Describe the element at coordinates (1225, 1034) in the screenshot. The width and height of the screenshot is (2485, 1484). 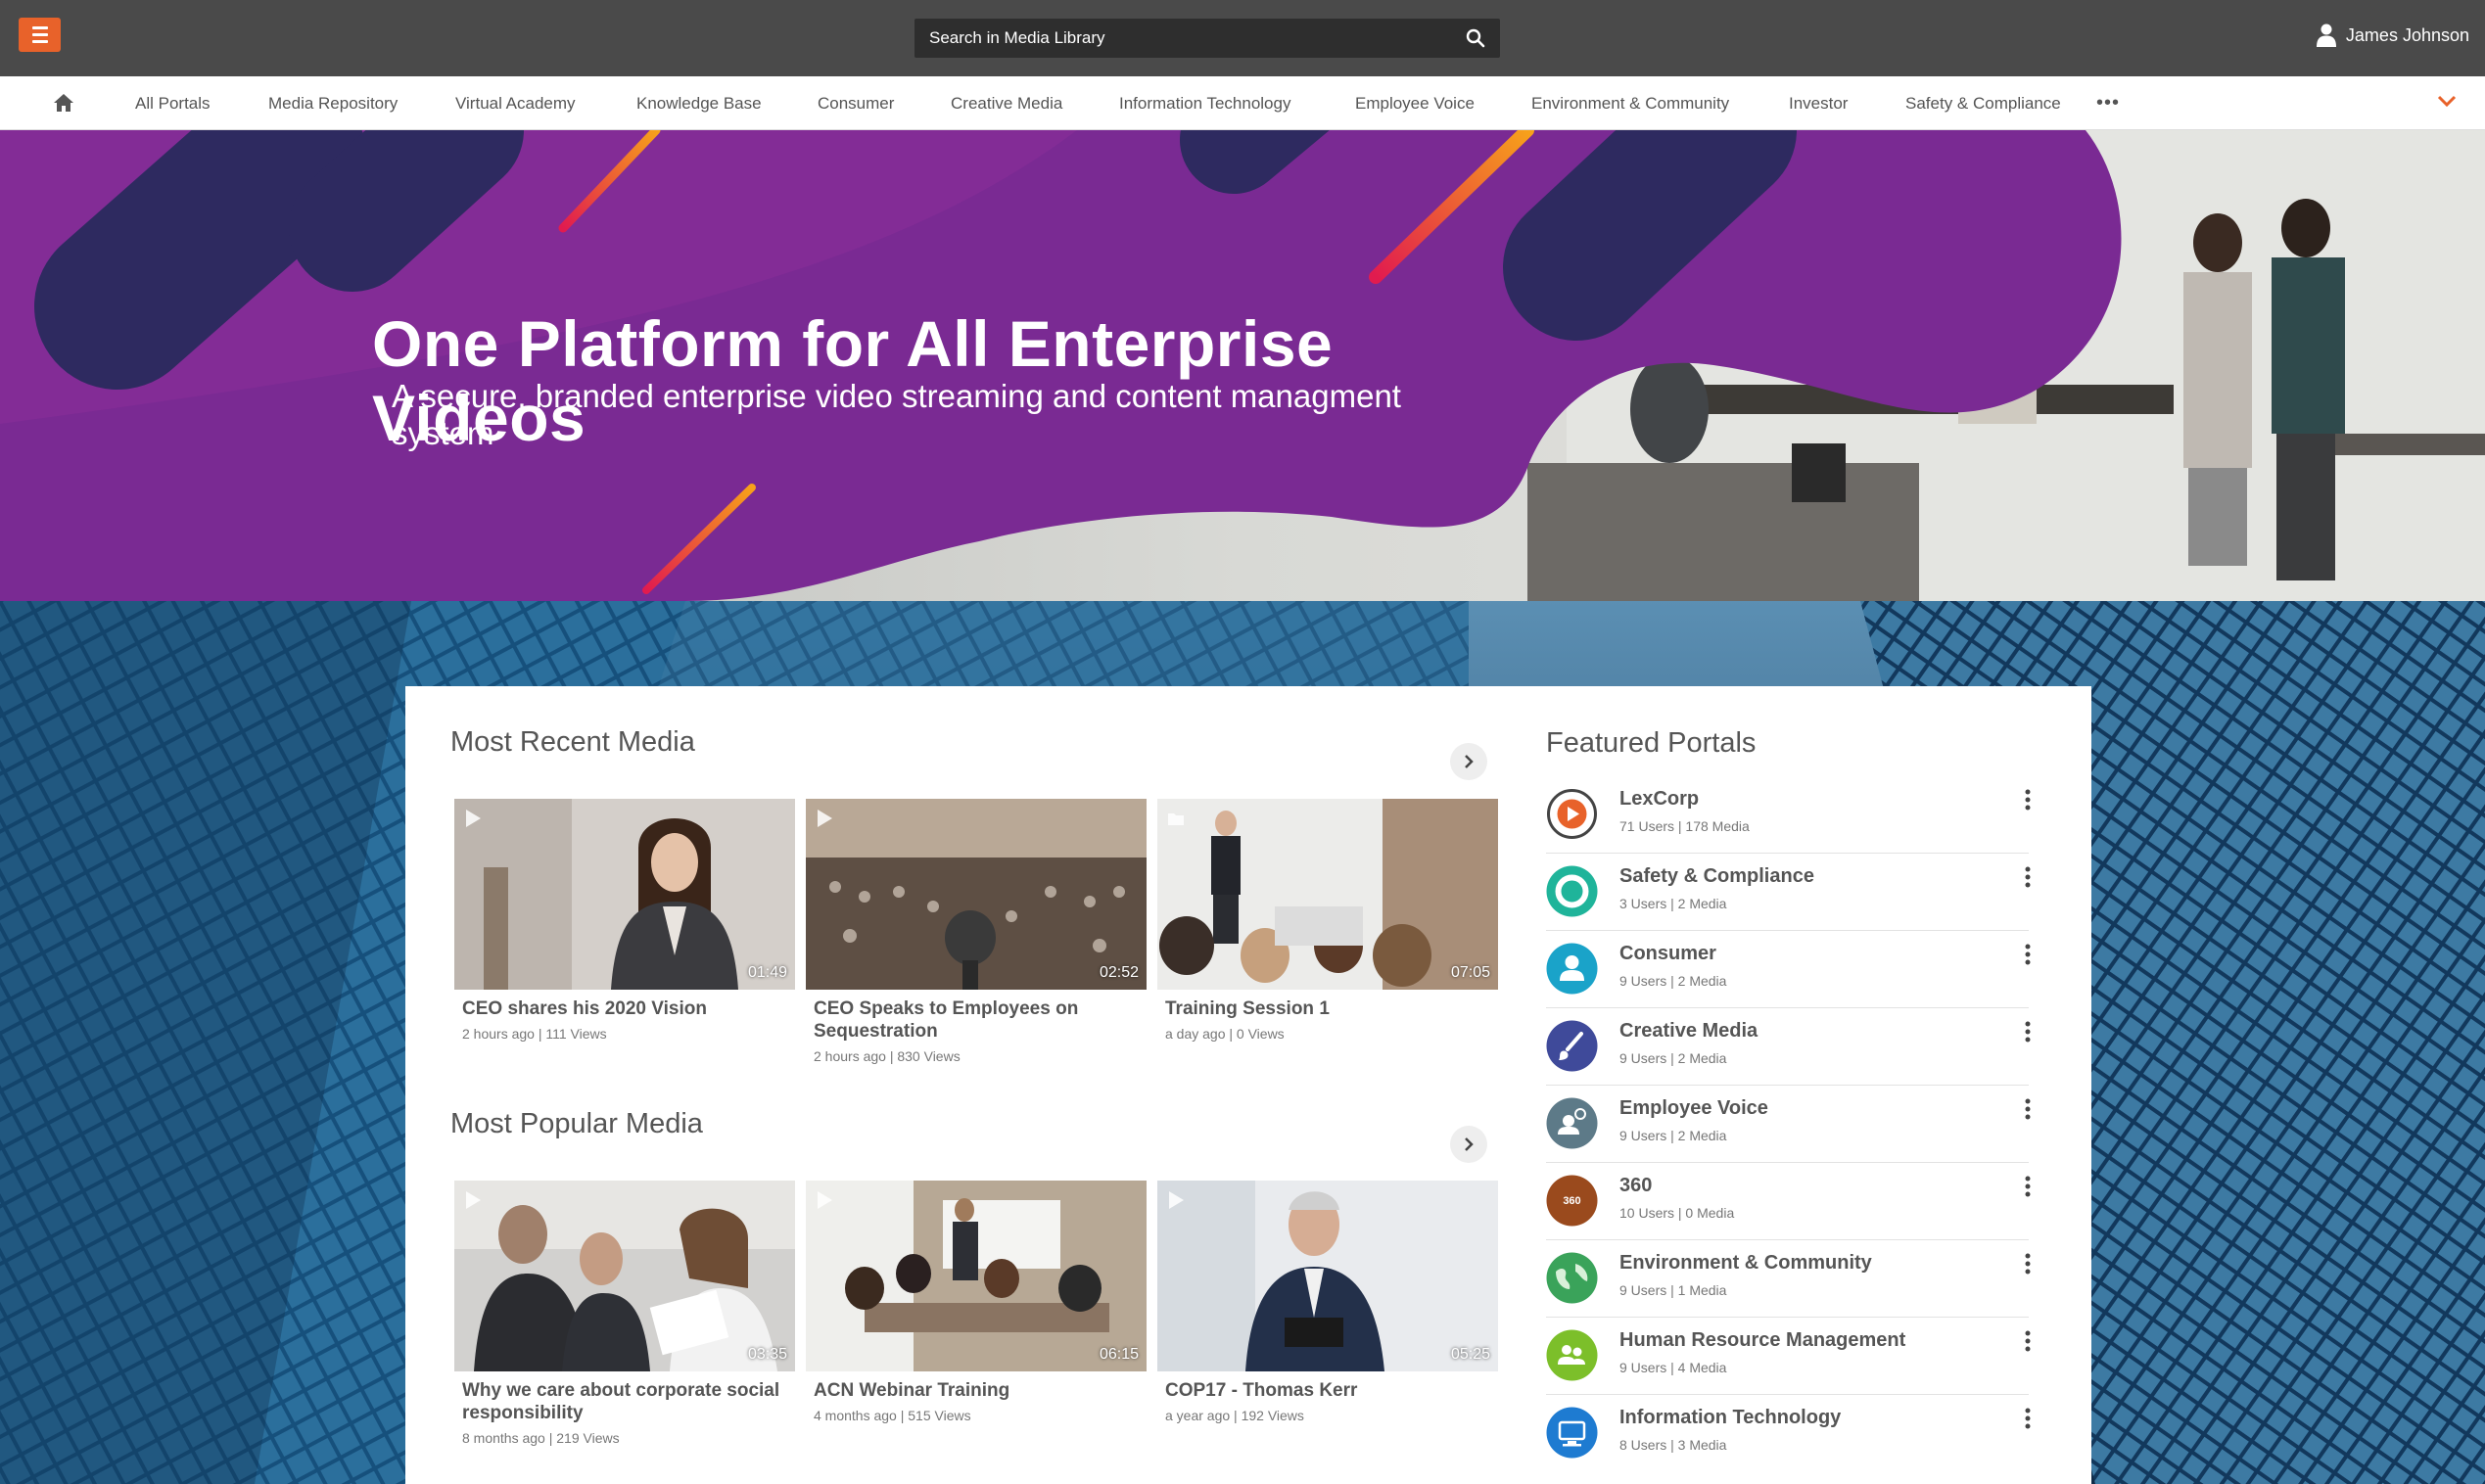
I see `media-meta: a day ago | 0 Views` at that location.